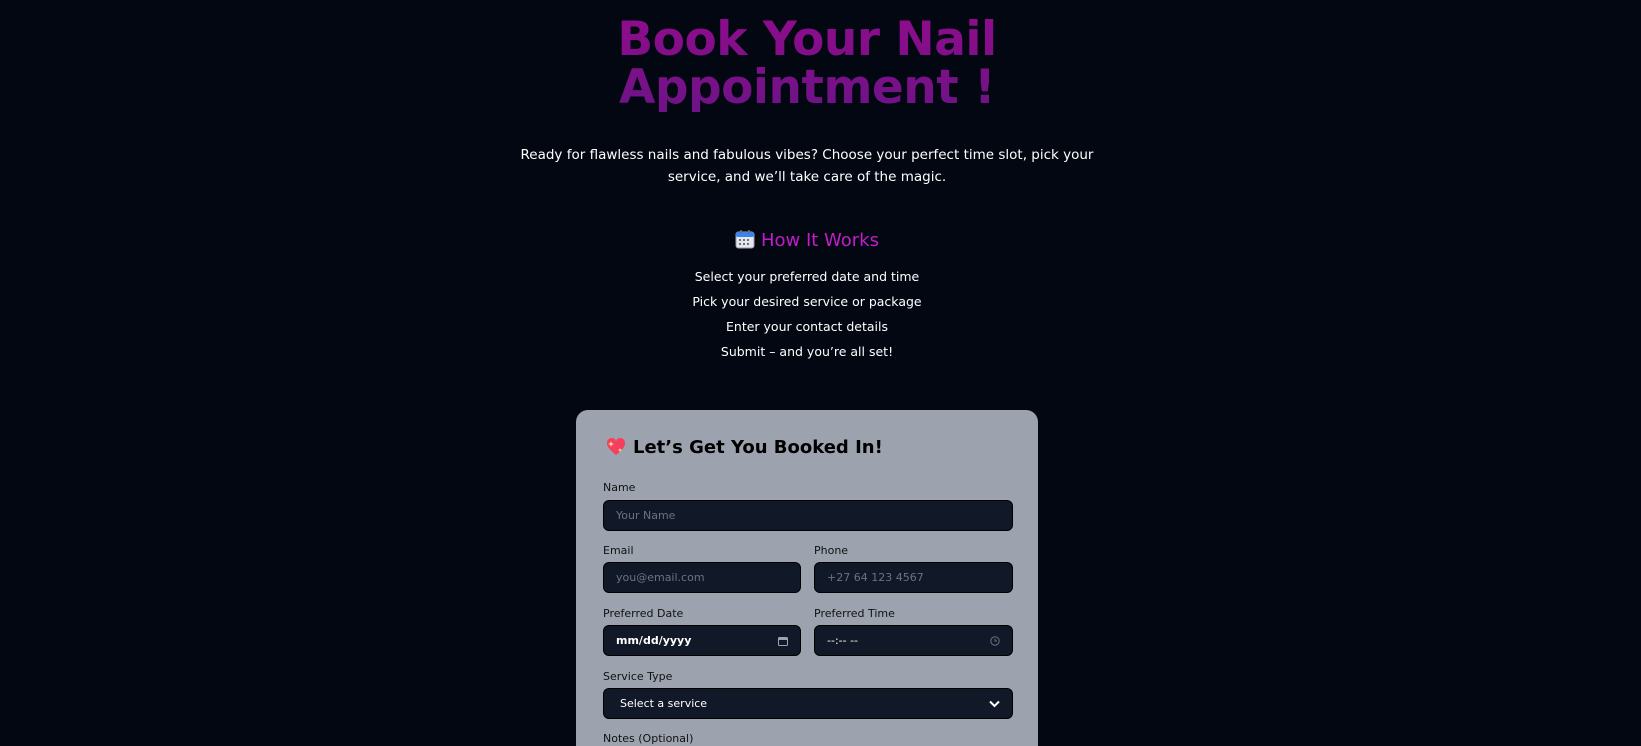 The image size is (1641, 746). Describe the element at coordinates (807, 39) in the screenshot. I see `page-title-line-1: Book Your Nail` at that location.